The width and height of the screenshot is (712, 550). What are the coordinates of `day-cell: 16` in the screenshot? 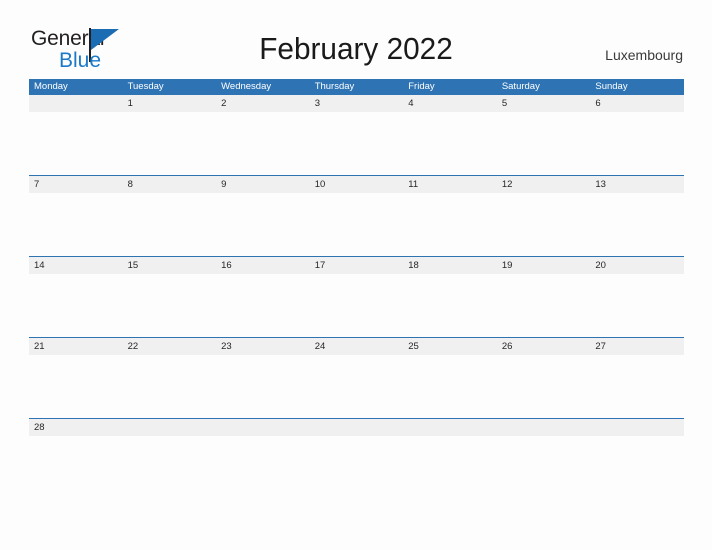 It's located at (263, 265).